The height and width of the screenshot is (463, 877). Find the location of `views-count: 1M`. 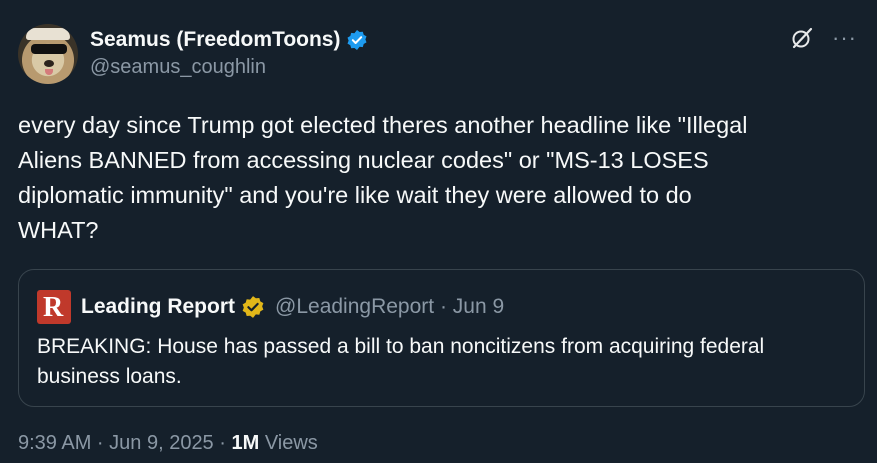

views-count: 1M is located at coordinates (245, 443).